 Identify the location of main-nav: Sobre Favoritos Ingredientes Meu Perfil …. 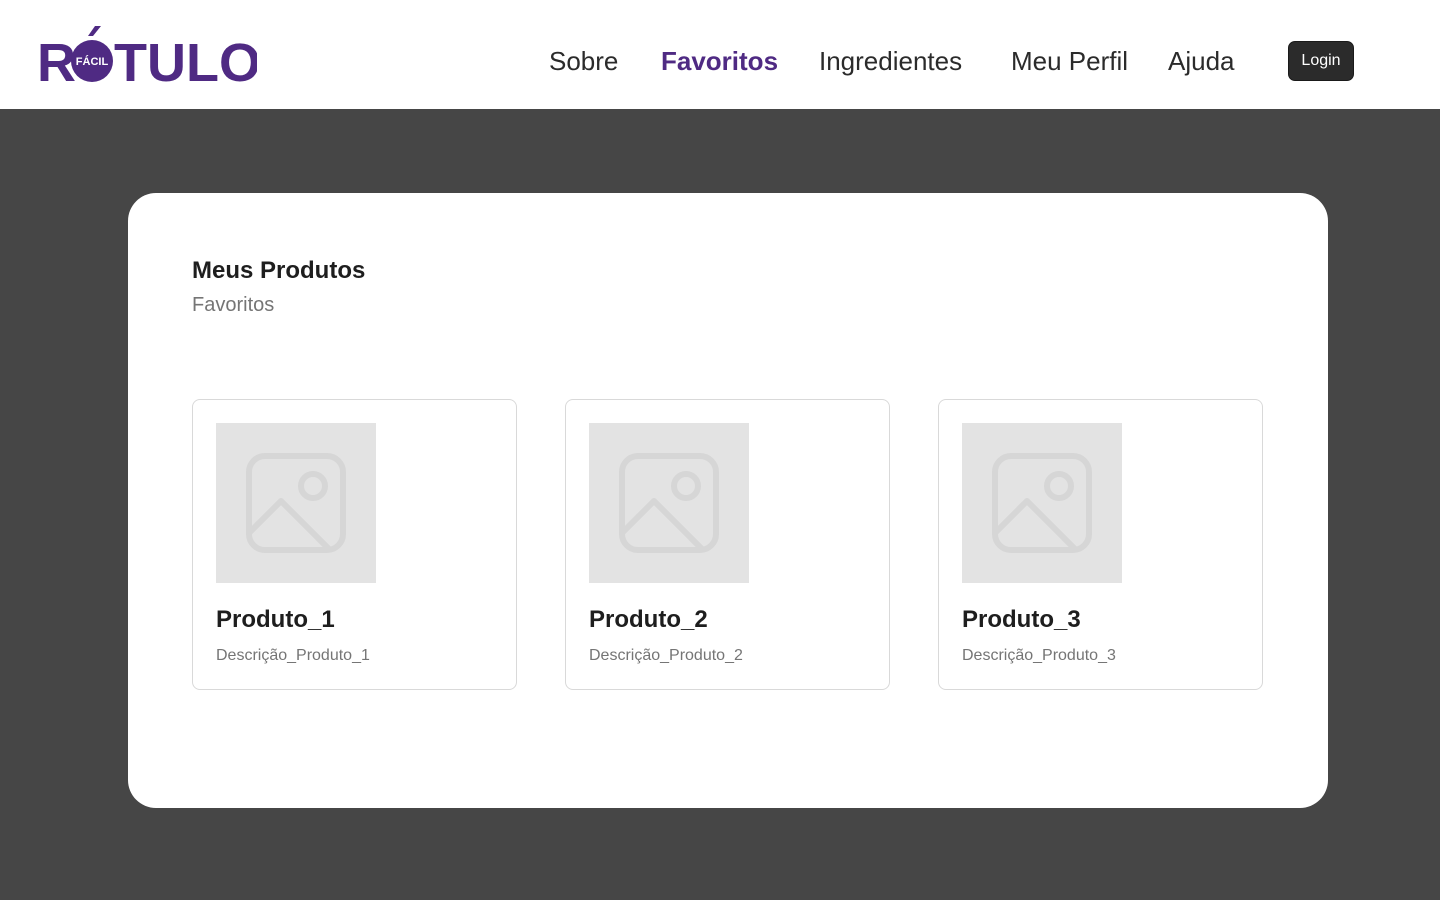
(720, 61).